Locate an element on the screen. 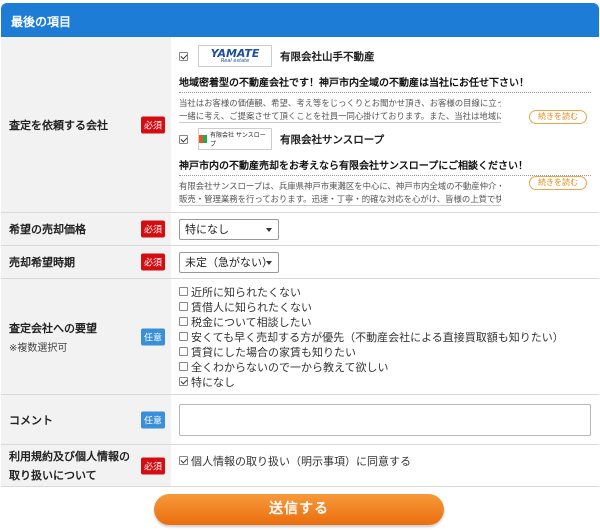 Image resolution: width=600 pixels, height=531 pixels. terms-checkbox-label: 個人情報の取り扱い（明示事項）に同意する is located at coordinates (301, 461).